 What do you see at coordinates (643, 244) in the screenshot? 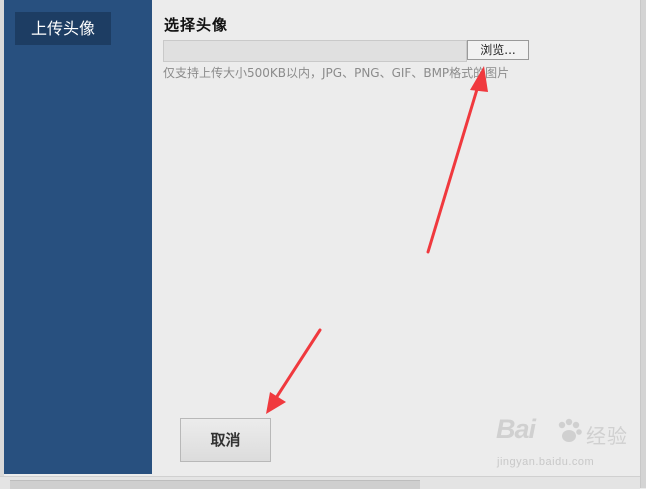
I see `window-frame-right` at bounding box center [643, 244].